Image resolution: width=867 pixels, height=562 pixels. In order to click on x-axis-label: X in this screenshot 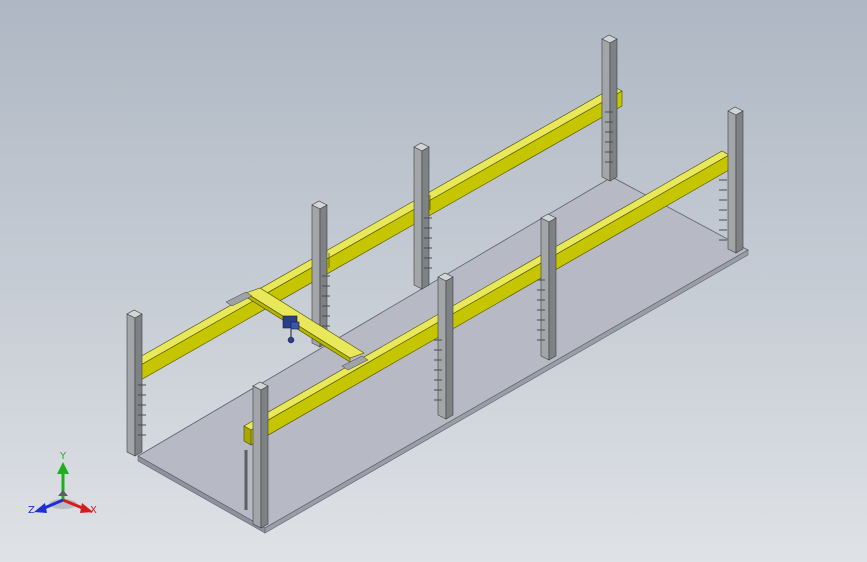, I will do `click(93, 510)`.